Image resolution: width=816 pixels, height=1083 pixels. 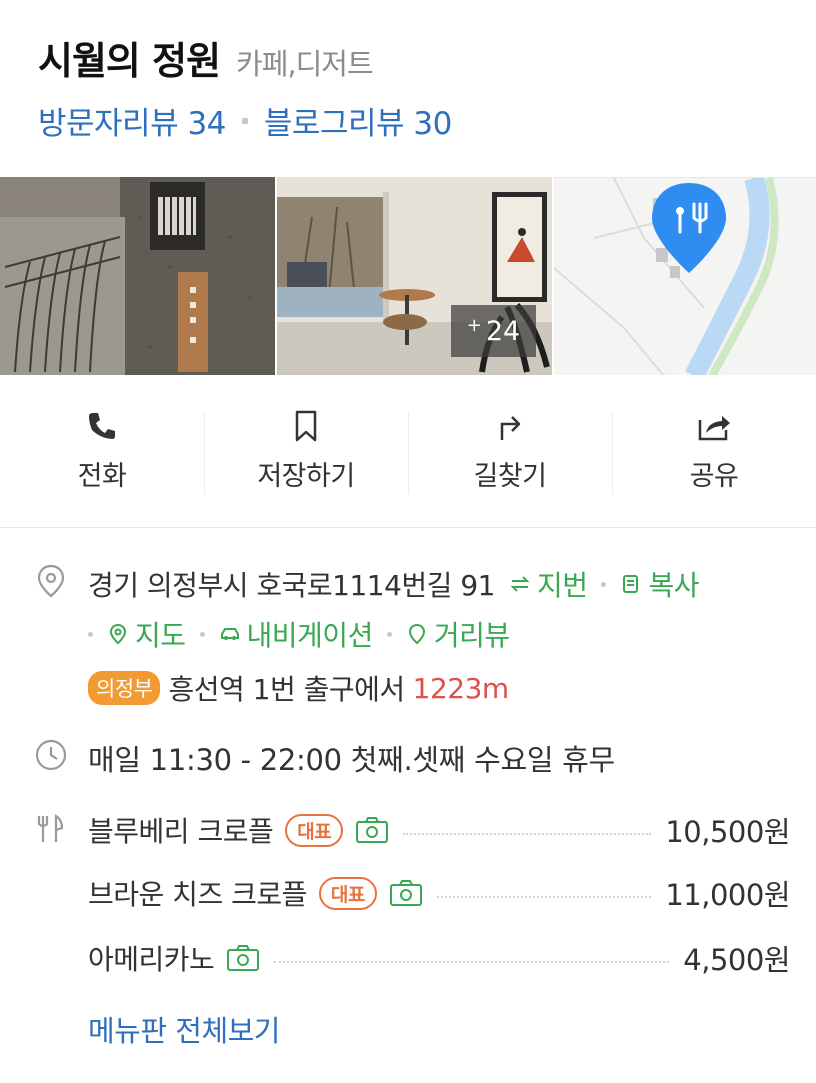 I want to click on subway-line-badge: 의정부, so click(x=124, y=688).